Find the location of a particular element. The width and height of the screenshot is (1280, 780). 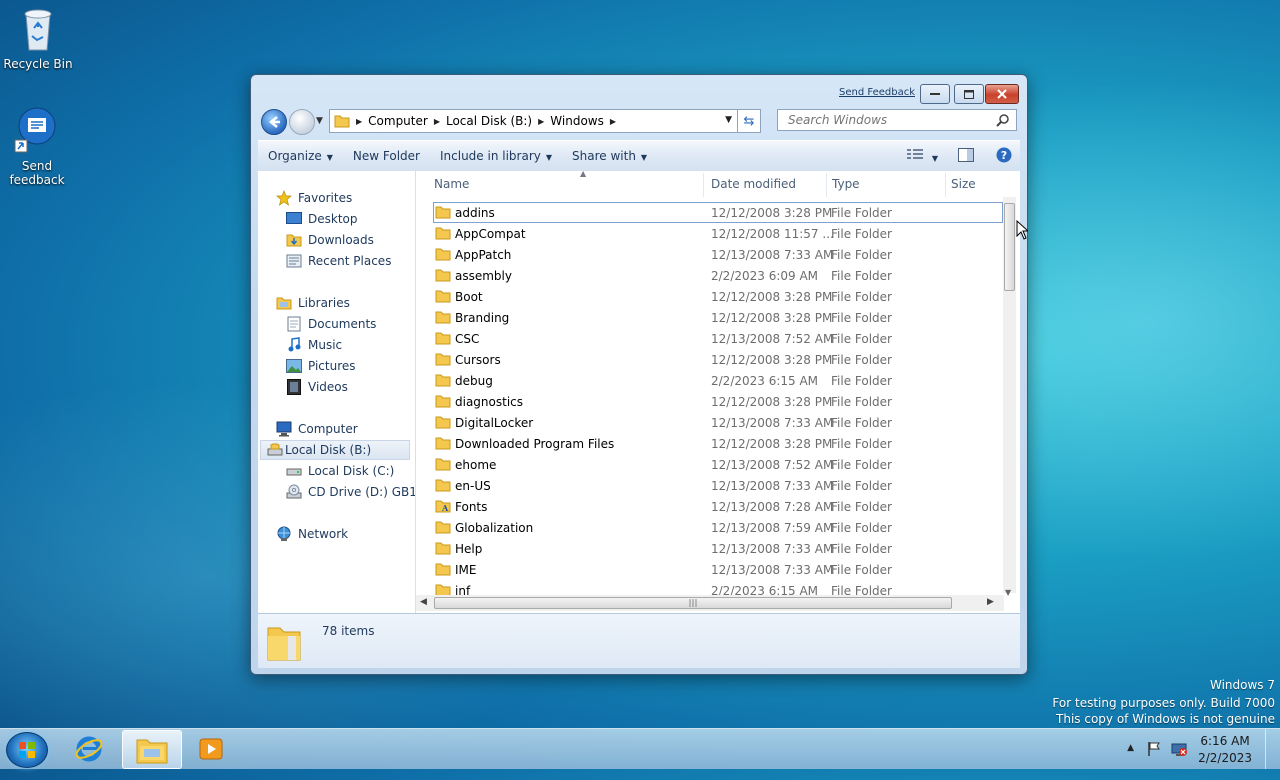

file-row: Help 12/13/2008 7:33 AM File Folder is located at coordinates (718, 548).